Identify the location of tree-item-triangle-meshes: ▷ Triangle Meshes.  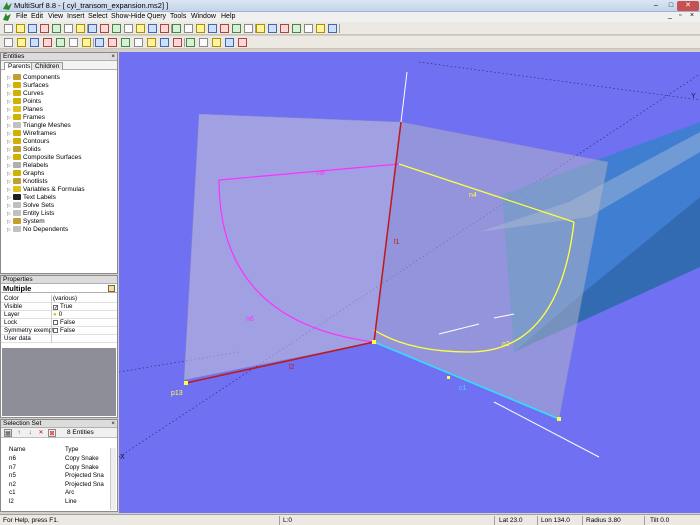
(39, 126).